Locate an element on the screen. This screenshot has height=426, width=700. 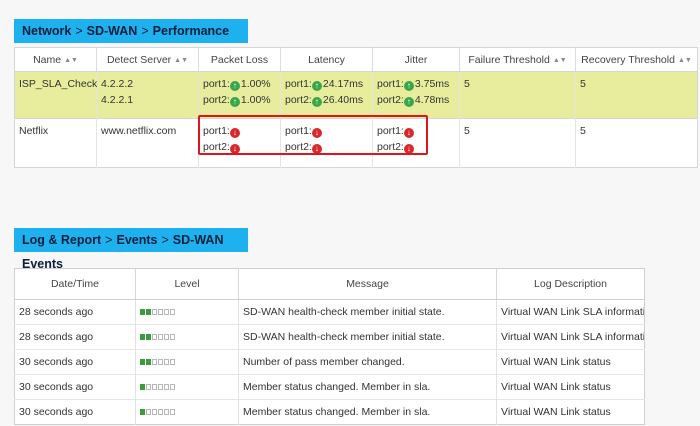
column-header-latency: Latency is located at coordinates (326, 59).